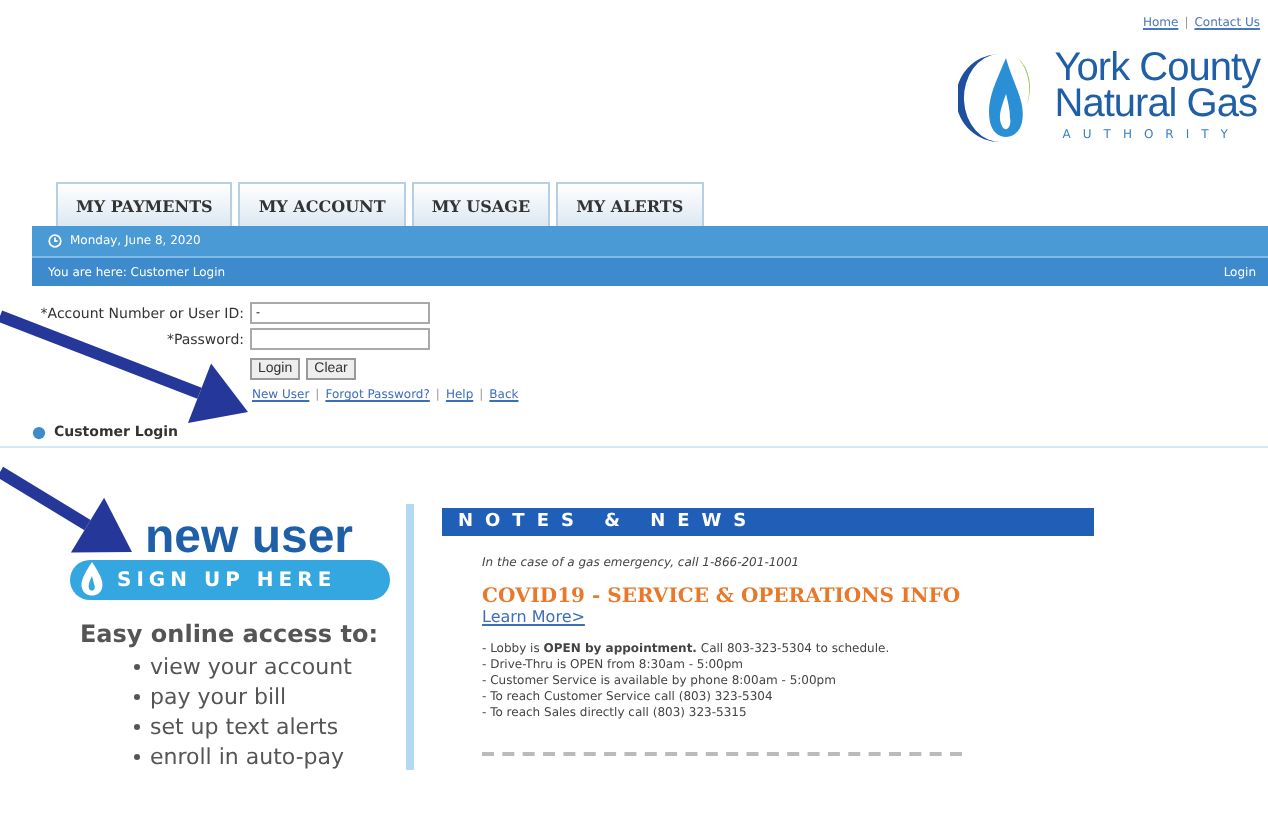 The image size is (1268, 820). What do you see at coordinates (243, 727) in the screenshot?
I see `promo-list-item: set up text alerts` at bounding box center [243, 727].